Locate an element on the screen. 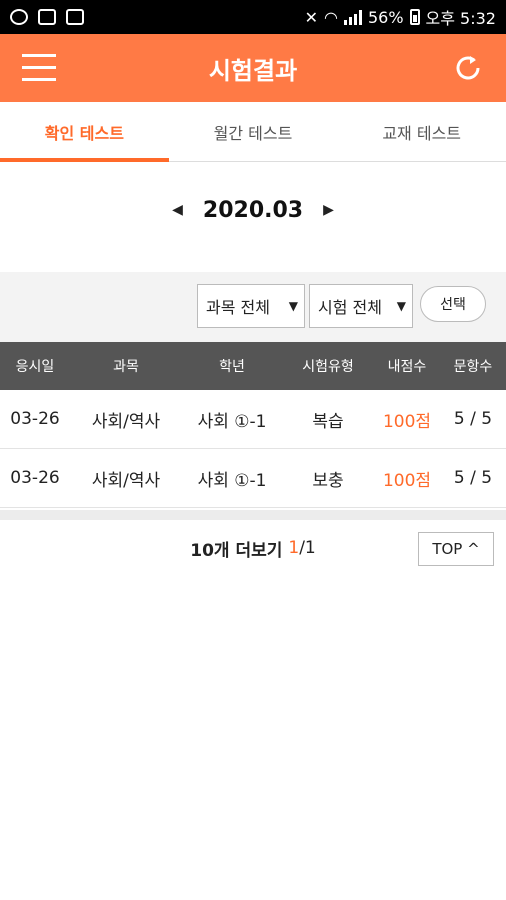 This screenshot has height=900, width=506. refresh-button is located at coordinates (468, 68).